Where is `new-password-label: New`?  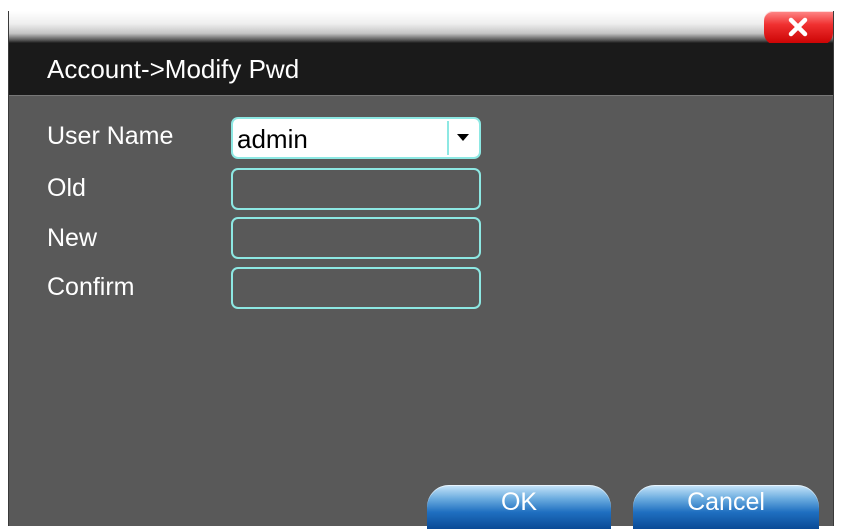
new-password-label: New is located at coordinates (72, 238).